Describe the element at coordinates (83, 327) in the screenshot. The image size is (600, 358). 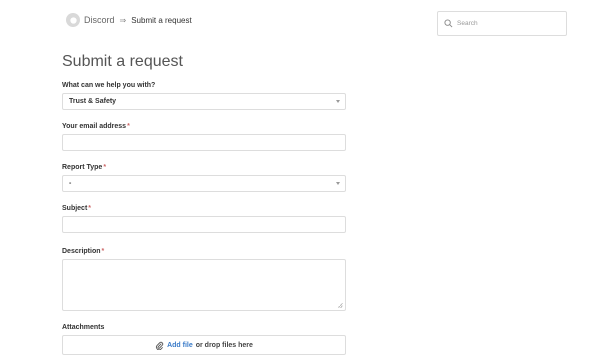
I see `attachments-label: Attachments` at that location.